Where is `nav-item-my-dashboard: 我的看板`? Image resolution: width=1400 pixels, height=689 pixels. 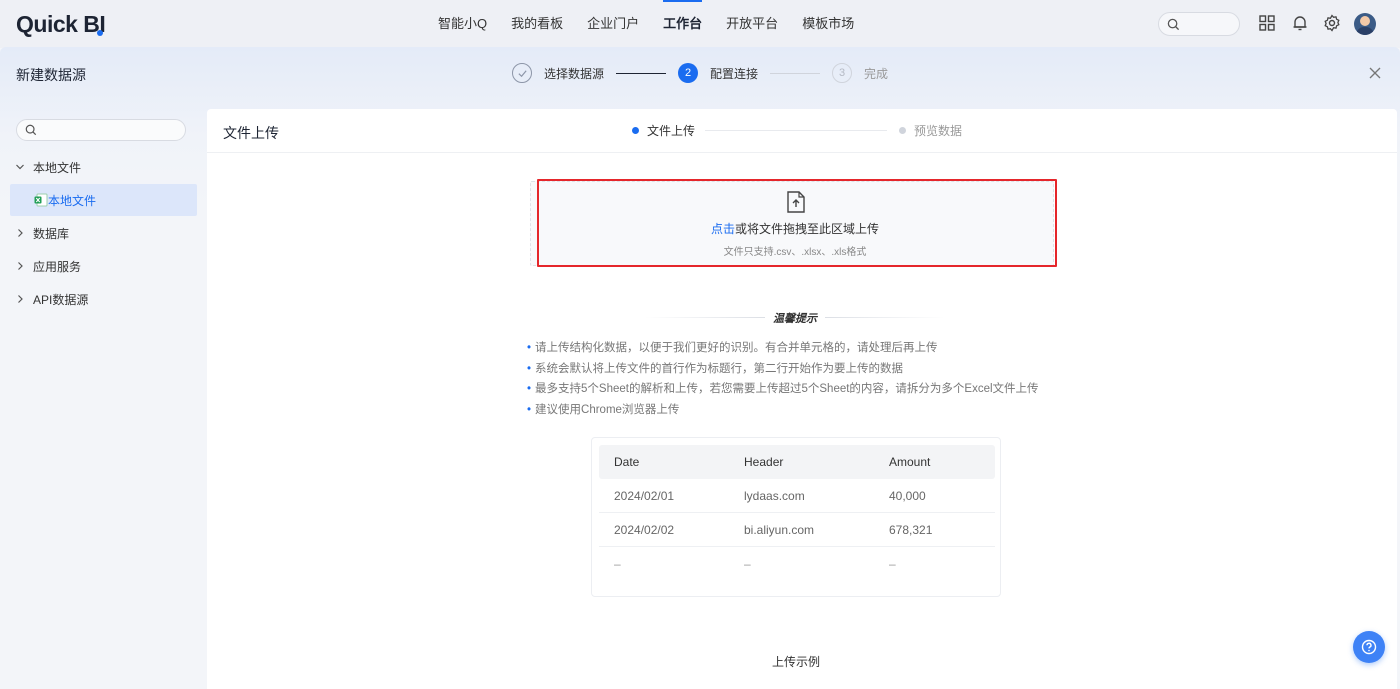 nav-item-my-dashboard: 我的看板 is located at coordinates (537, 24).